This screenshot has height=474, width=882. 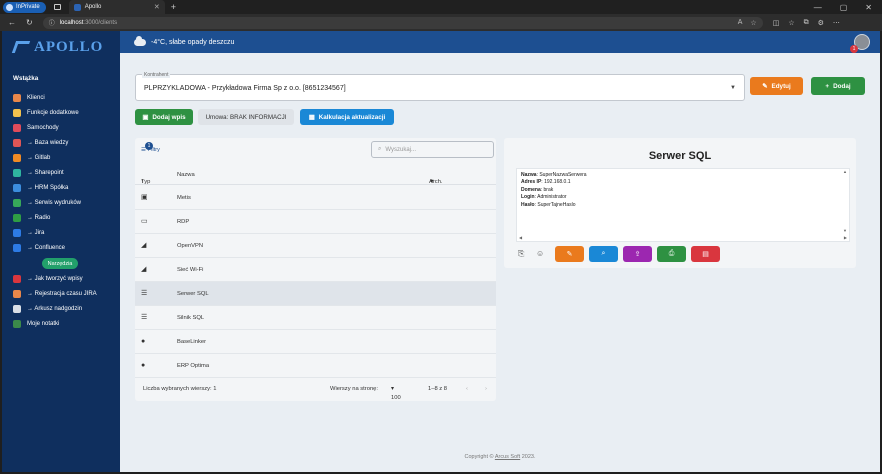 What do you see at coordinates (24, 7) in the screenshot?
I see `inprivate-badge: InPrivate` at bounding box center [24, 7].